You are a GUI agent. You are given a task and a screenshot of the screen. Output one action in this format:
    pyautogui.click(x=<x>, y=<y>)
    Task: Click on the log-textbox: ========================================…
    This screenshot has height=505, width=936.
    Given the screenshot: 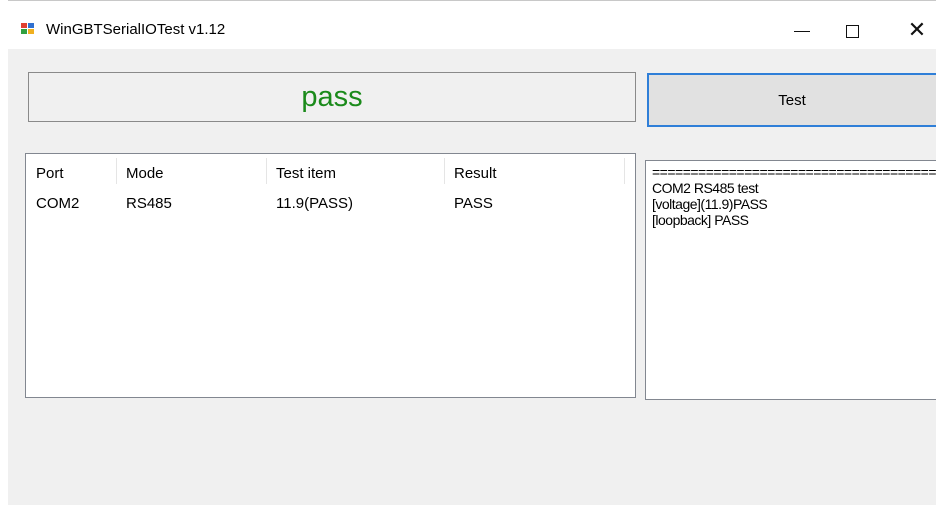 What is the action you would take?
    pyautogui.click(x=790, y=280)
    